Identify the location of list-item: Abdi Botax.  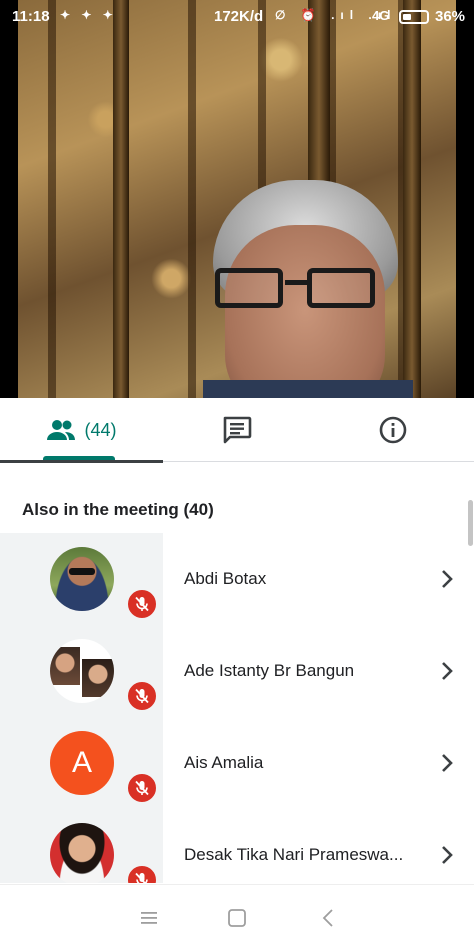
(237, 579).